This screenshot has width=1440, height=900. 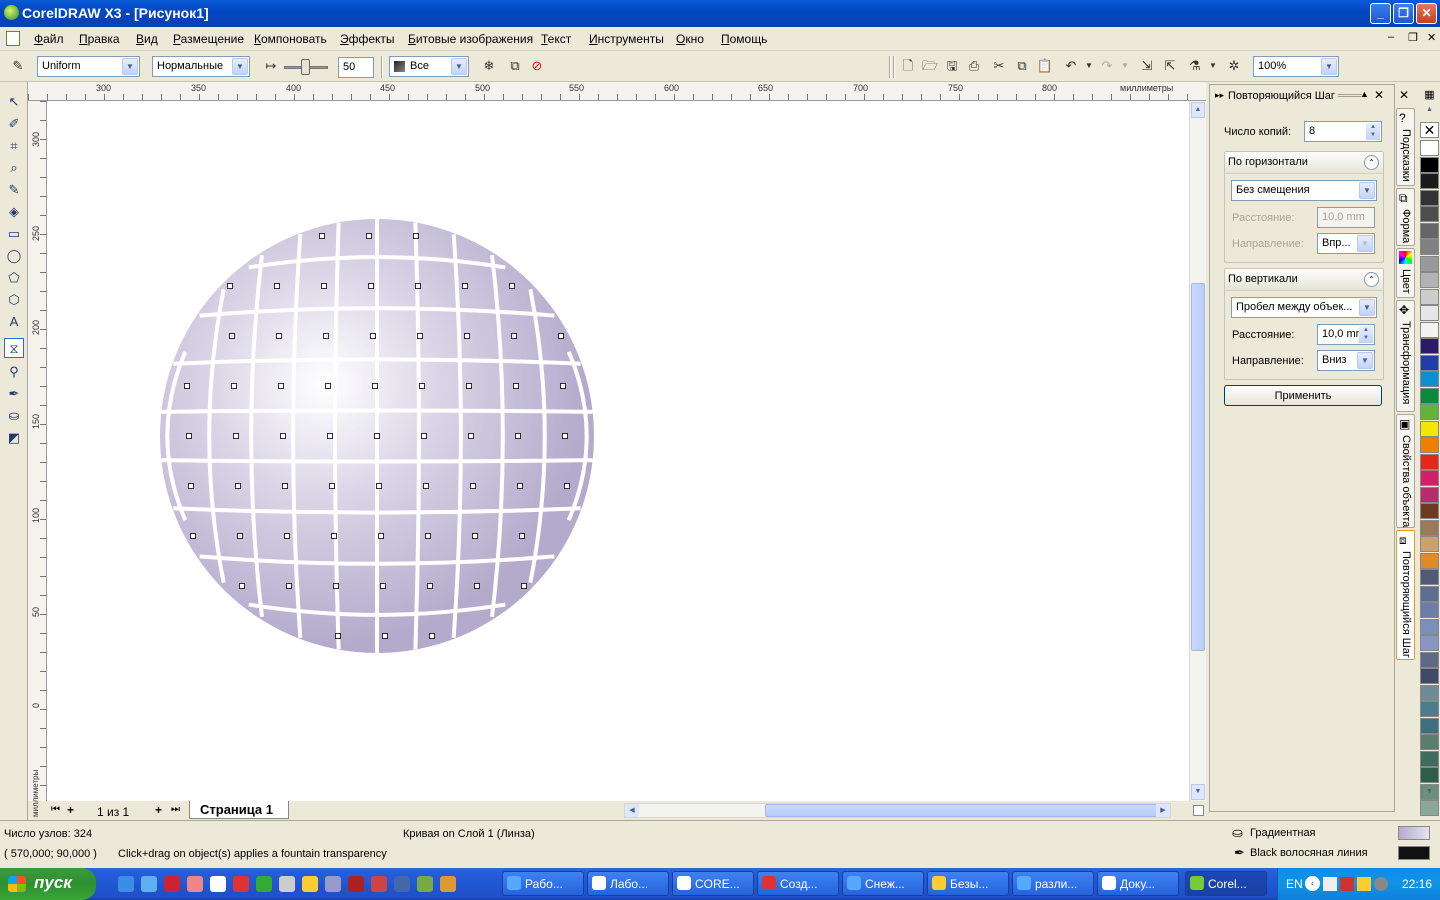 What do you see at coordinates (1303, 395) in the screenshot?
I see `apply-button: Применить` at bounding box center [1303, 395].